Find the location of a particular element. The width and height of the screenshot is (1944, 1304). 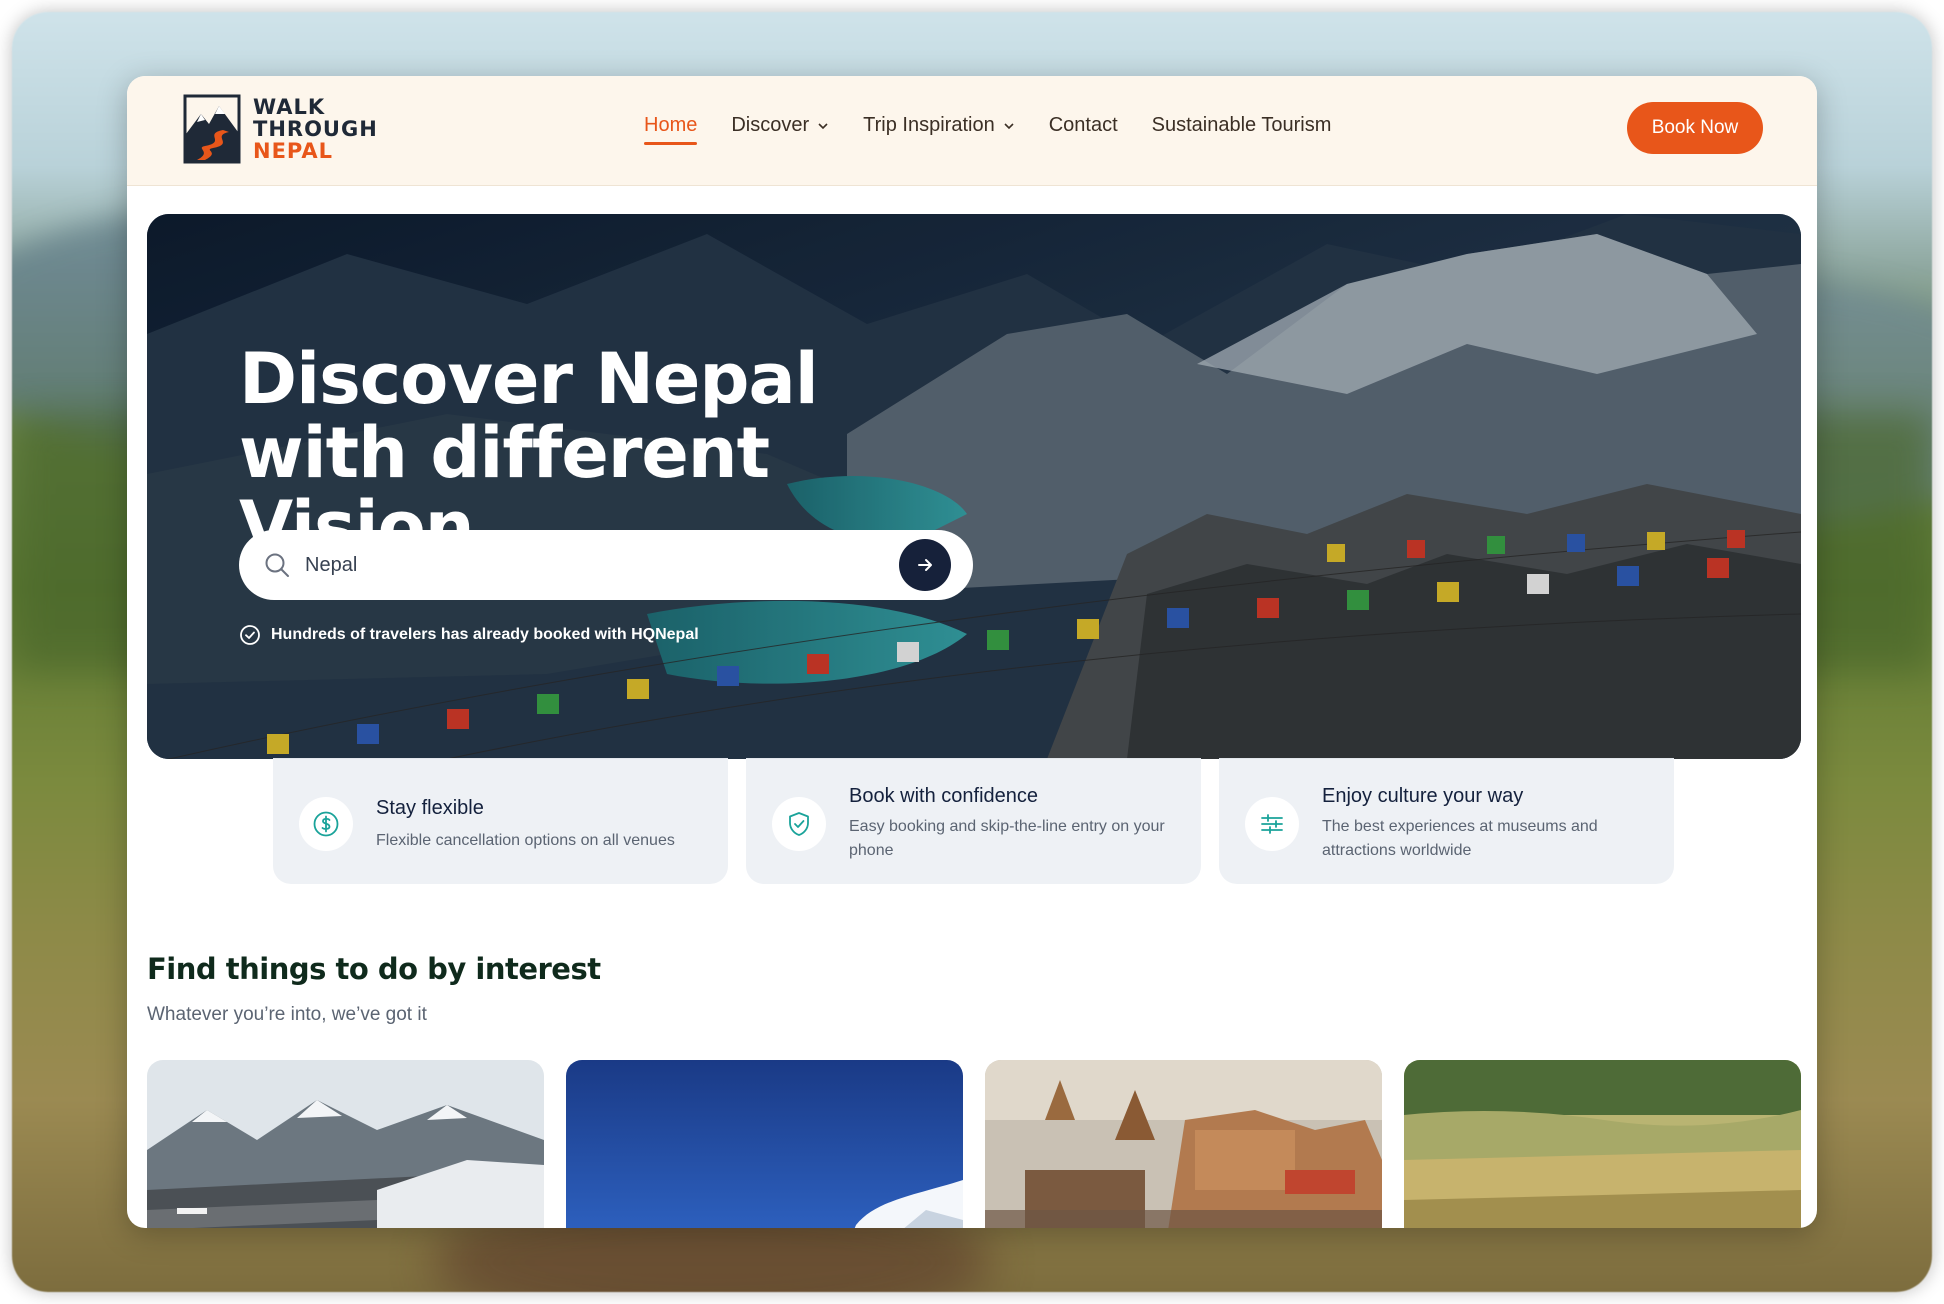

stupa-temple-image is located at coordinates (1183, 1144).